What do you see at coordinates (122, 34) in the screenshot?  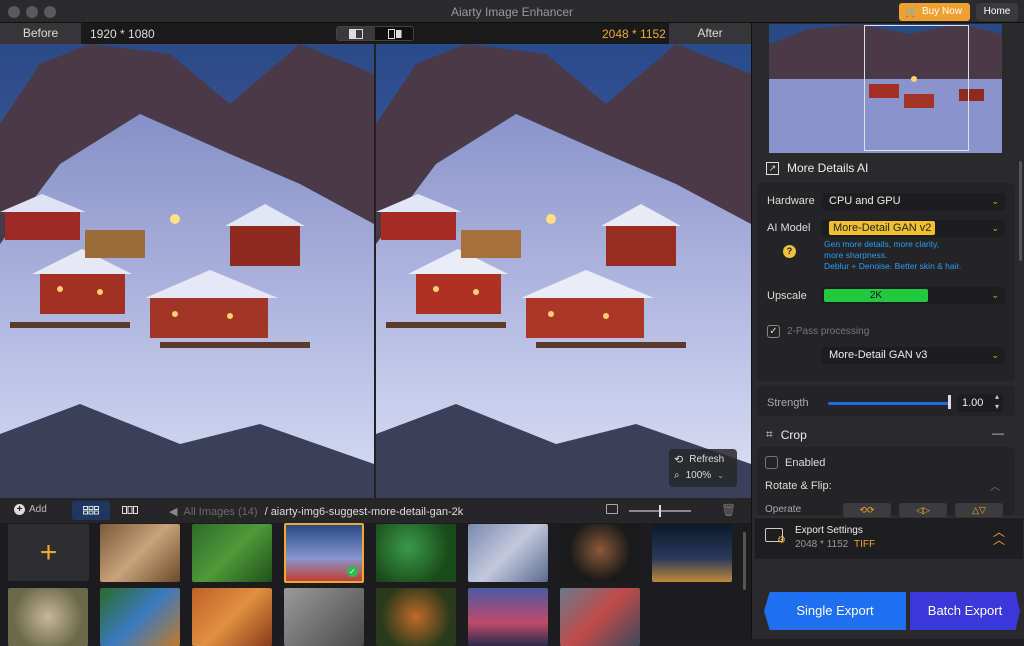 I see `before-resolution: 1920 * 1080` at bounding box center [122, 34].